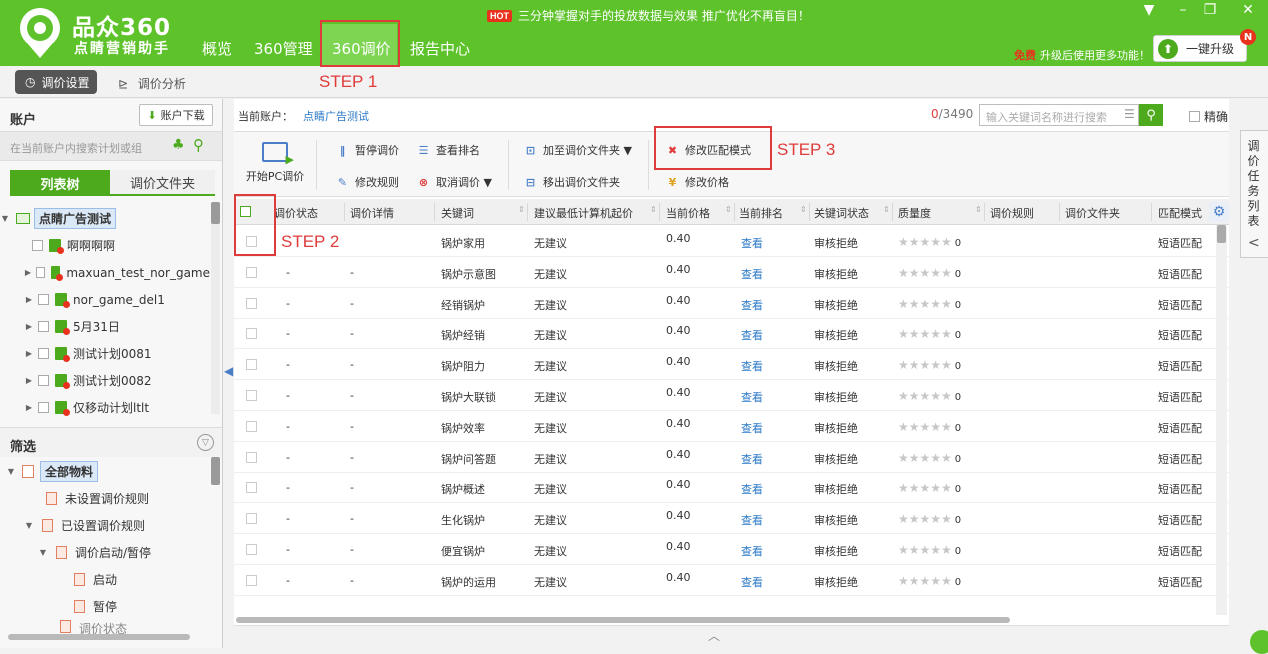 Image resolution: width=1268 pixels, height=654 pixels. Describe the element at coordinates (697, 182) in the screenshot. I see `modify-price-button: ¥ 修改价格` at that location.